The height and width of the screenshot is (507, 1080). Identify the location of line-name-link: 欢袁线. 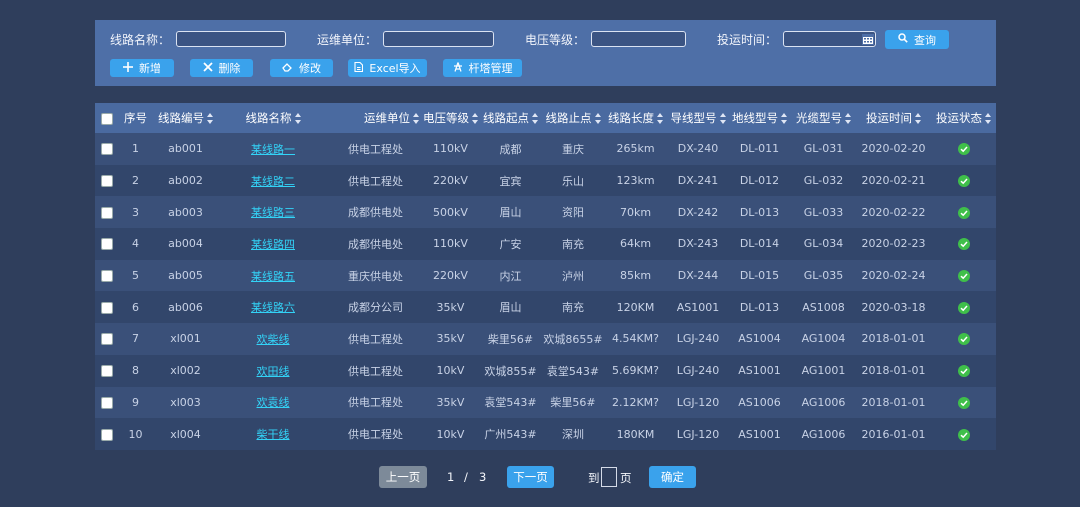
(273, 402).